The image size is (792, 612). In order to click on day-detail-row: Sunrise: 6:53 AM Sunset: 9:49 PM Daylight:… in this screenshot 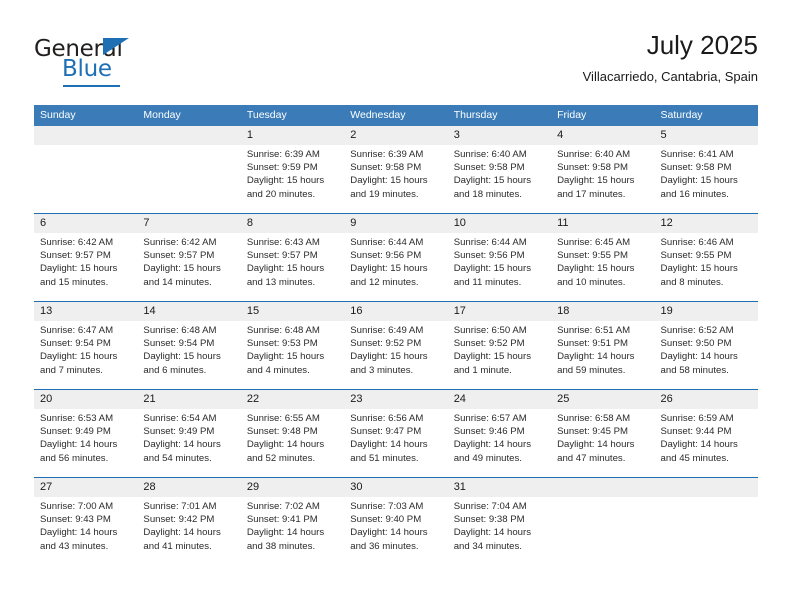, I will do `click(396, 443)`.